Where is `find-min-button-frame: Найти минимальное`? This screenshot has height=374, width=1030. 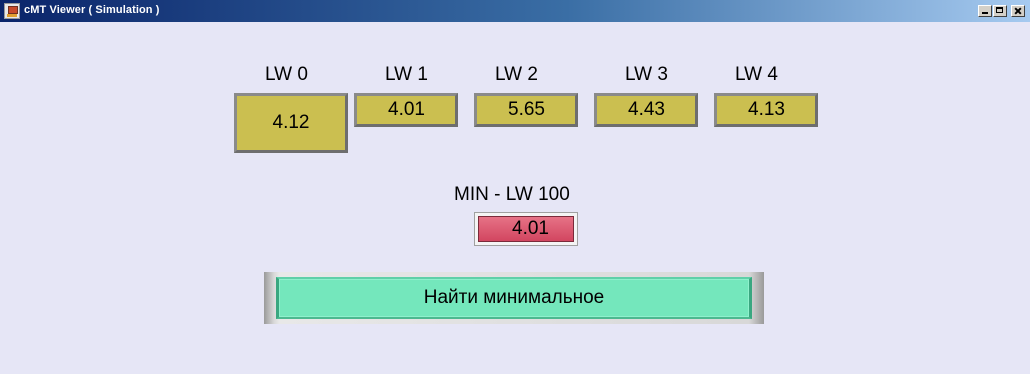 find-min-button-frame: Найти минимальное is located at coordinates (514, 298).